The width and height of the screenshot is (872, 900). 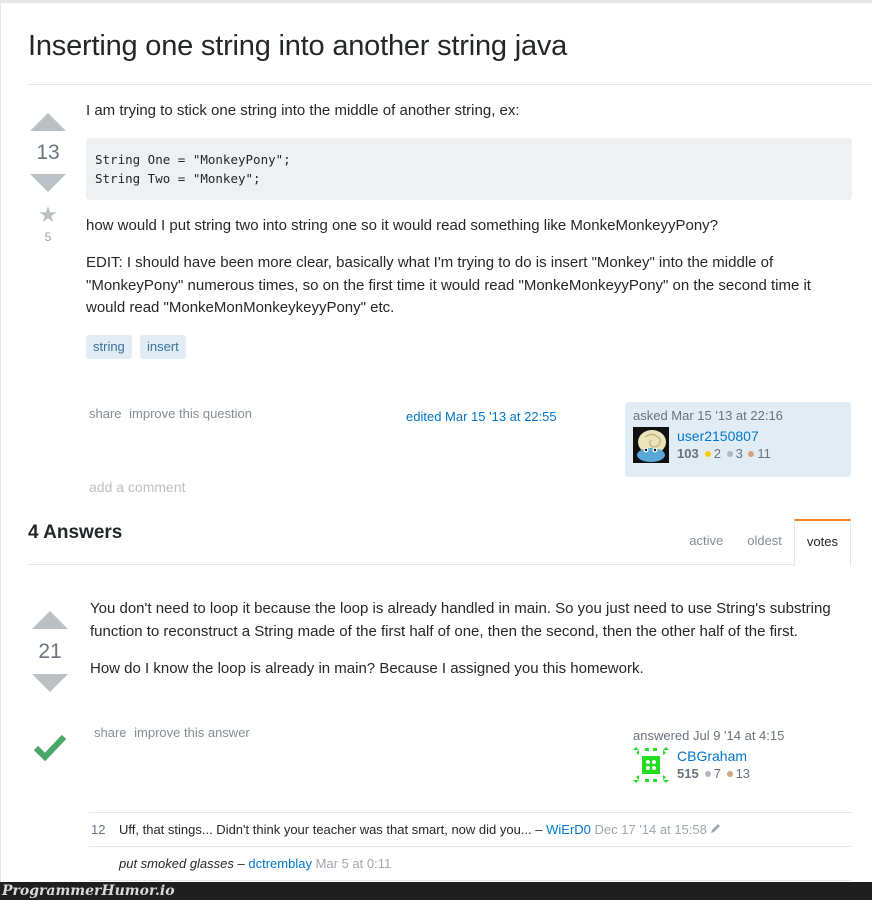 What do you see at coordinates (724, 436) in the screenshot?
I see `asker-username: user2150807` at bounding box center [724, 436].